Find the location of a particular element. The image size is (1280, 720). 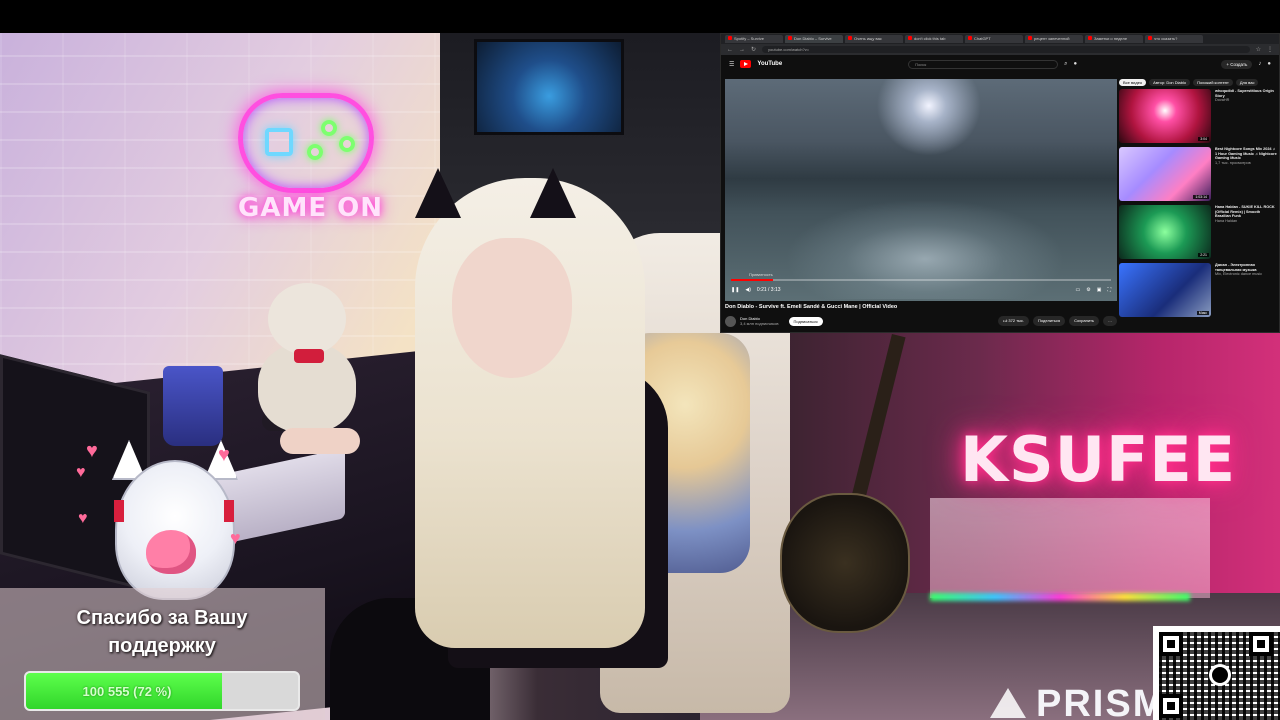

brand-watermark-text: PRISM is located at coordinates (1101, 701).